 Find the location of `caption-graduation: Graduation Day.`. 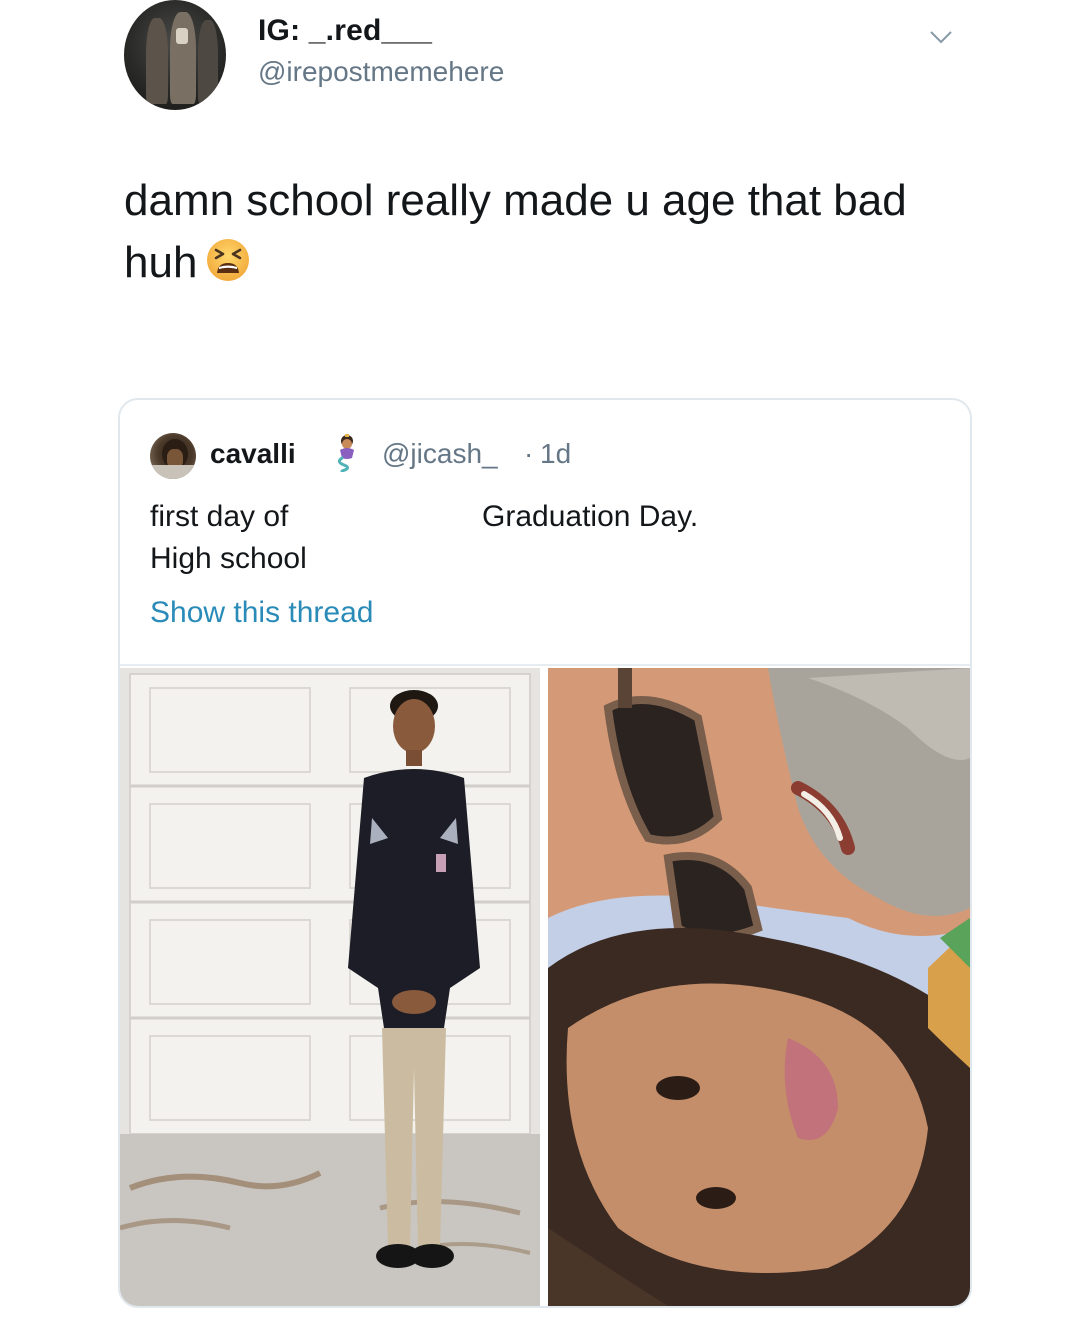

caption-graduation: Graduation Day. is located at coordinates (590, 516).